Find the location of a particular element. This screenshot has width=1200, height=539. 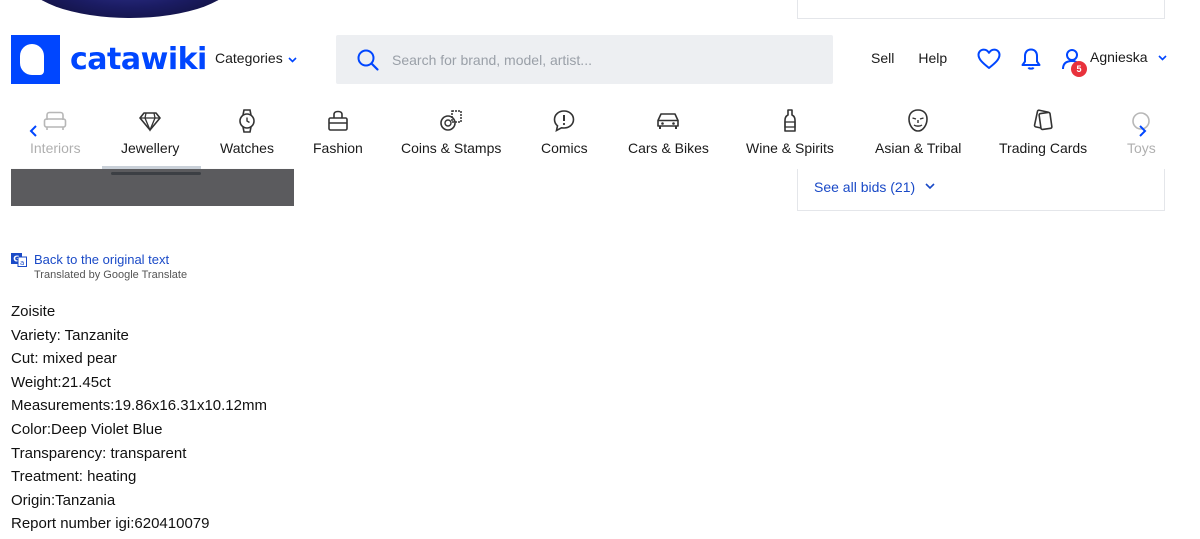

description-line: Transparency: transparent is located at coordinates (99, 453).